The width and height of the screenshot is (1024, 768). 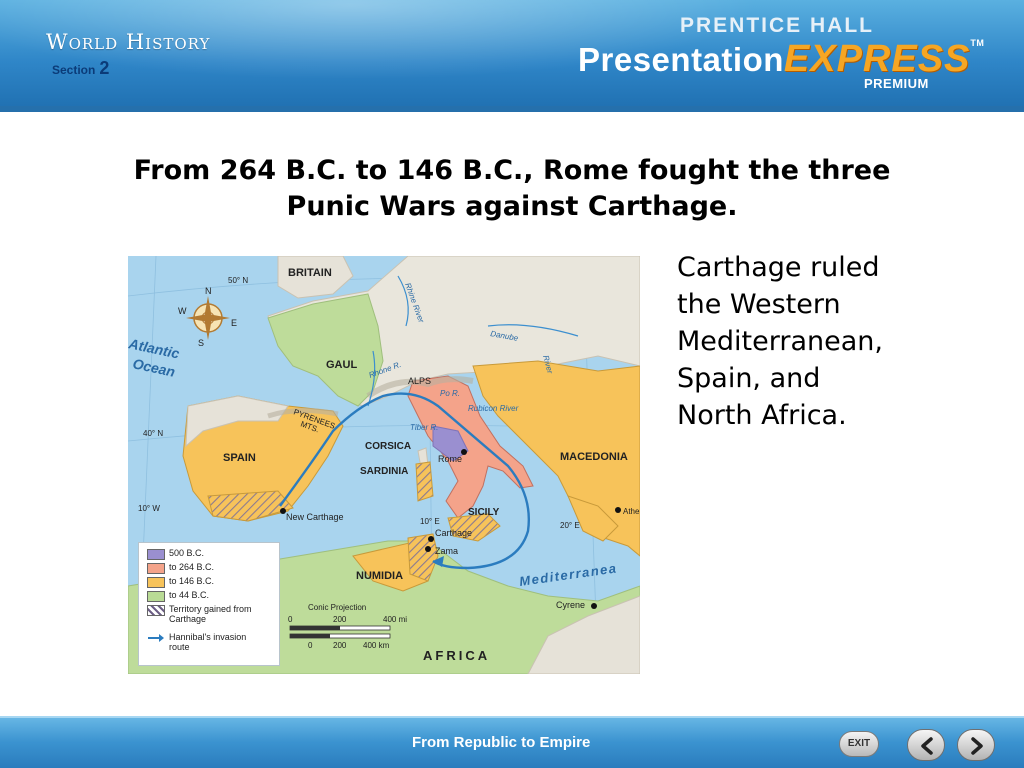 I want to click on publisher-name: PRENTICE HALL, so click(x=777, y=25).